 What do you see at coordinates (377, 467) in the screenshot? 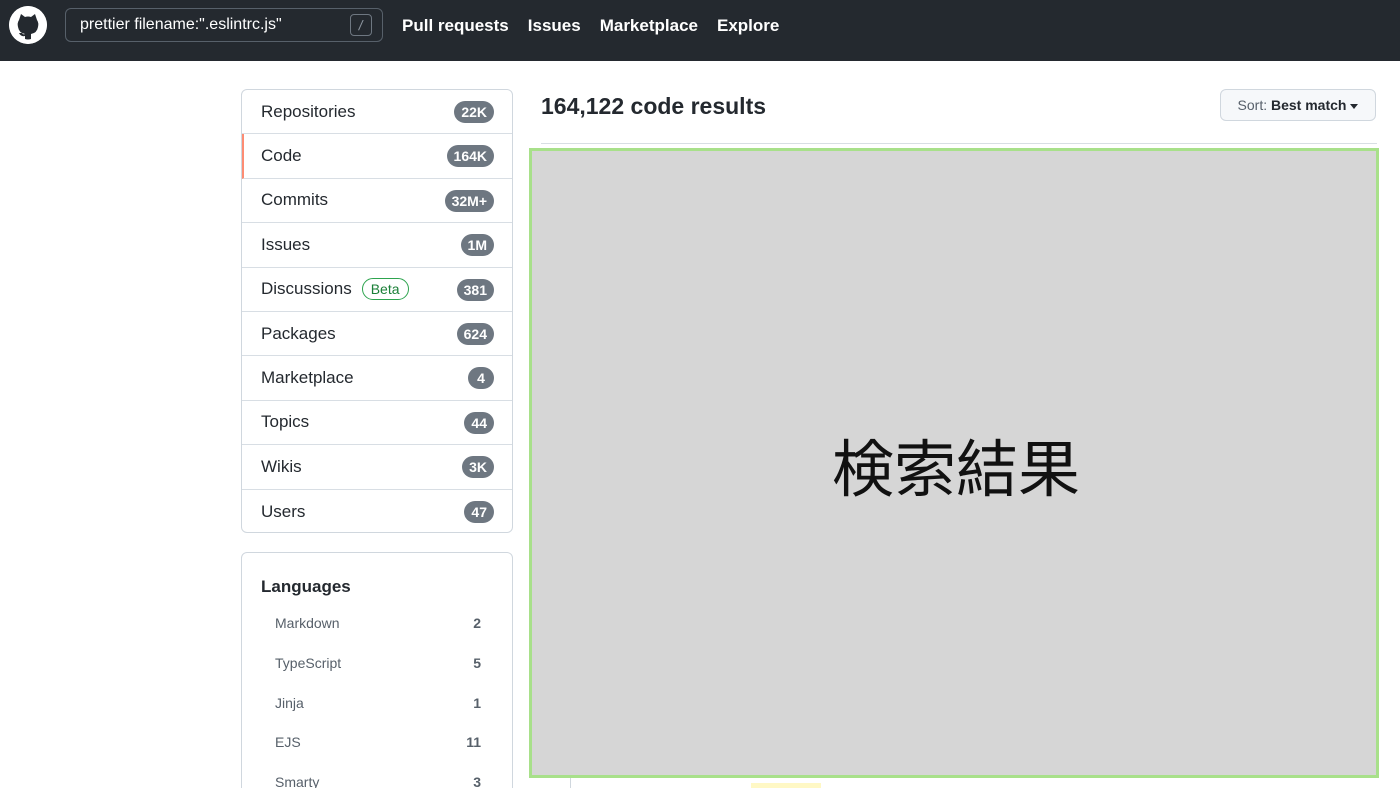
I see `facet-wikis: Wikis 3K` at bounding box center [377, 467].